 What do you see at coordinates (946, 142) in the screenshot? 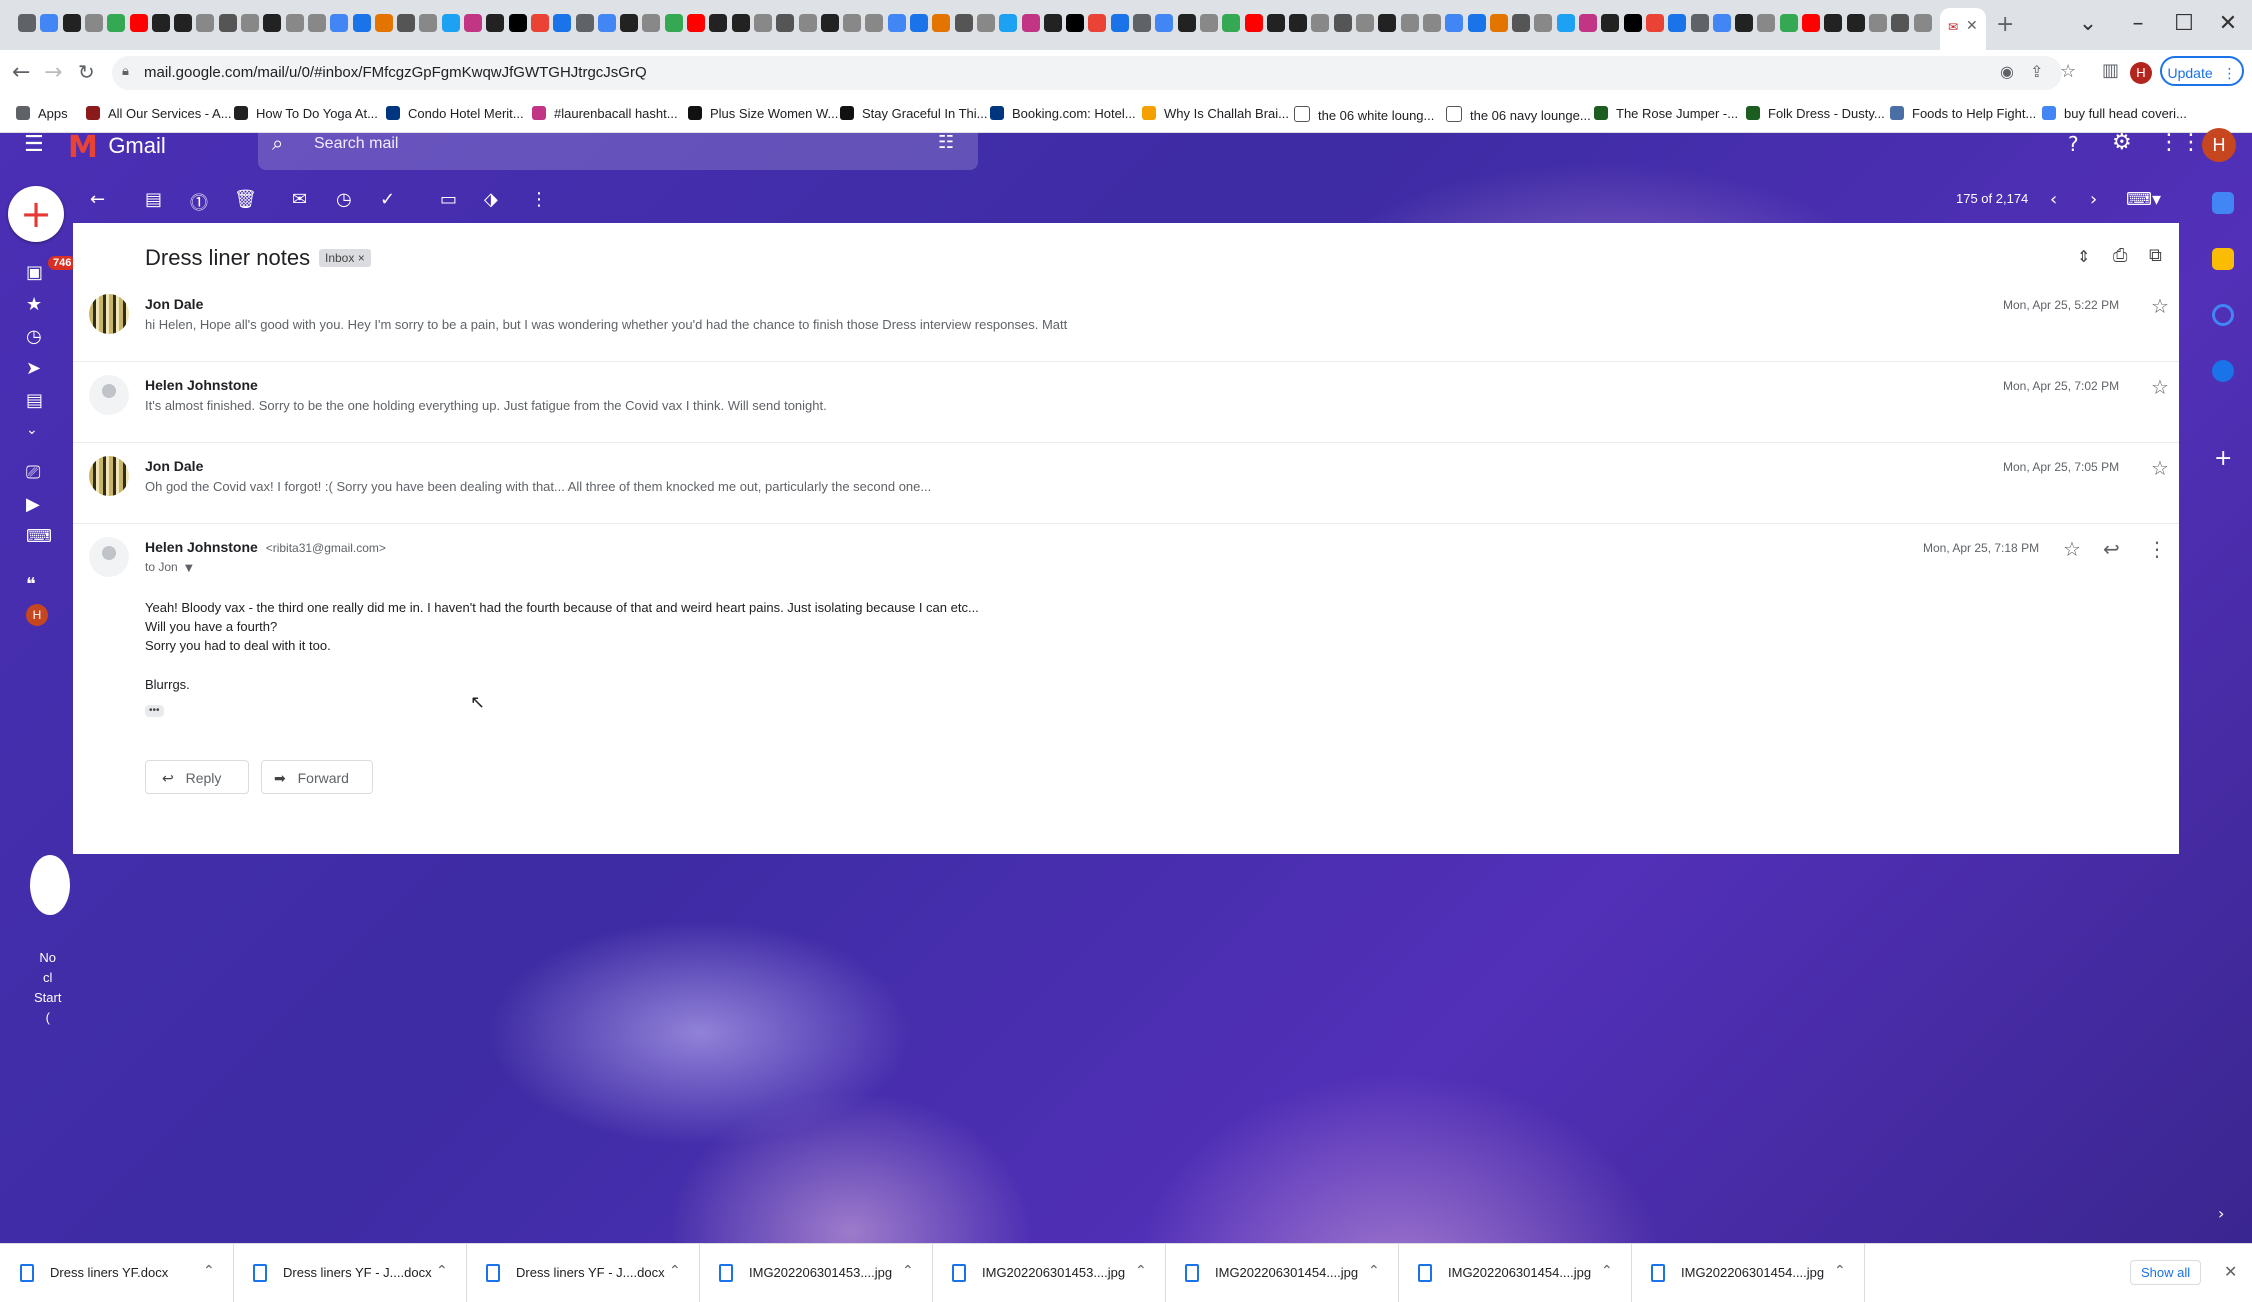
I see `search-options-icon: ☷` at bounding box center [946, 142].